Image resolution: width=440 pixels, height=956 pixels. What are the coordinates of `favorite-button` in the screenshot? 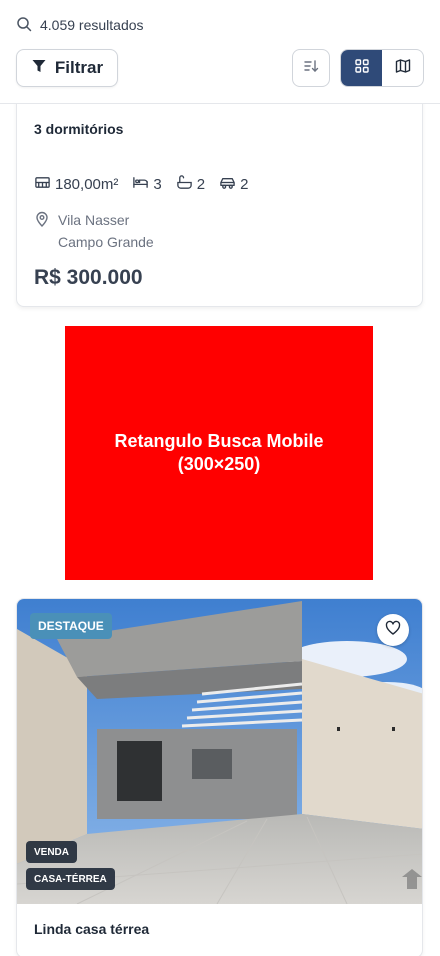 It's located at (393, 630).